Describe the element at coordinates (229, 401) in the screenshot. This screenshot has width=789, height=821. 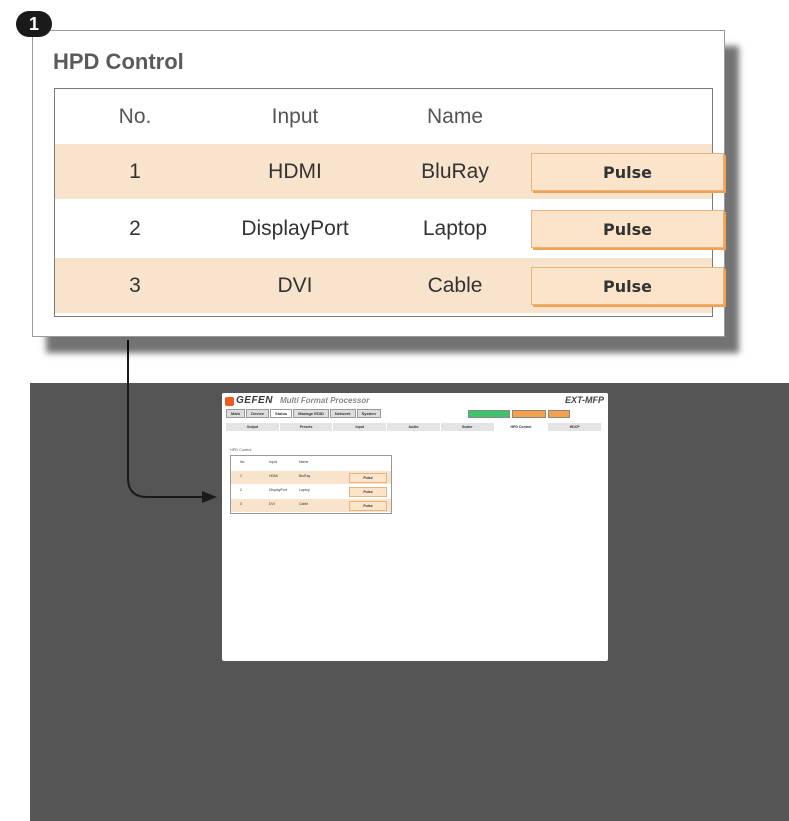
I see `gefen-logo-icon` at that location.